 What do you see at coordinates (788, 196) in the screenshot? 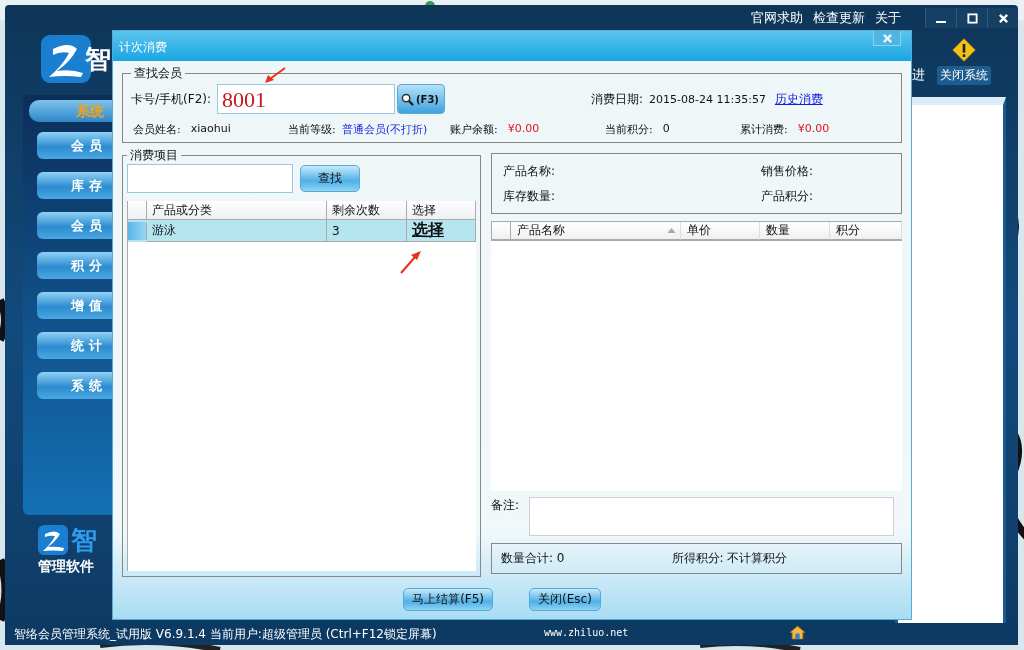
I see `field-label: 产品积分:` at bounding box center [788, 196].